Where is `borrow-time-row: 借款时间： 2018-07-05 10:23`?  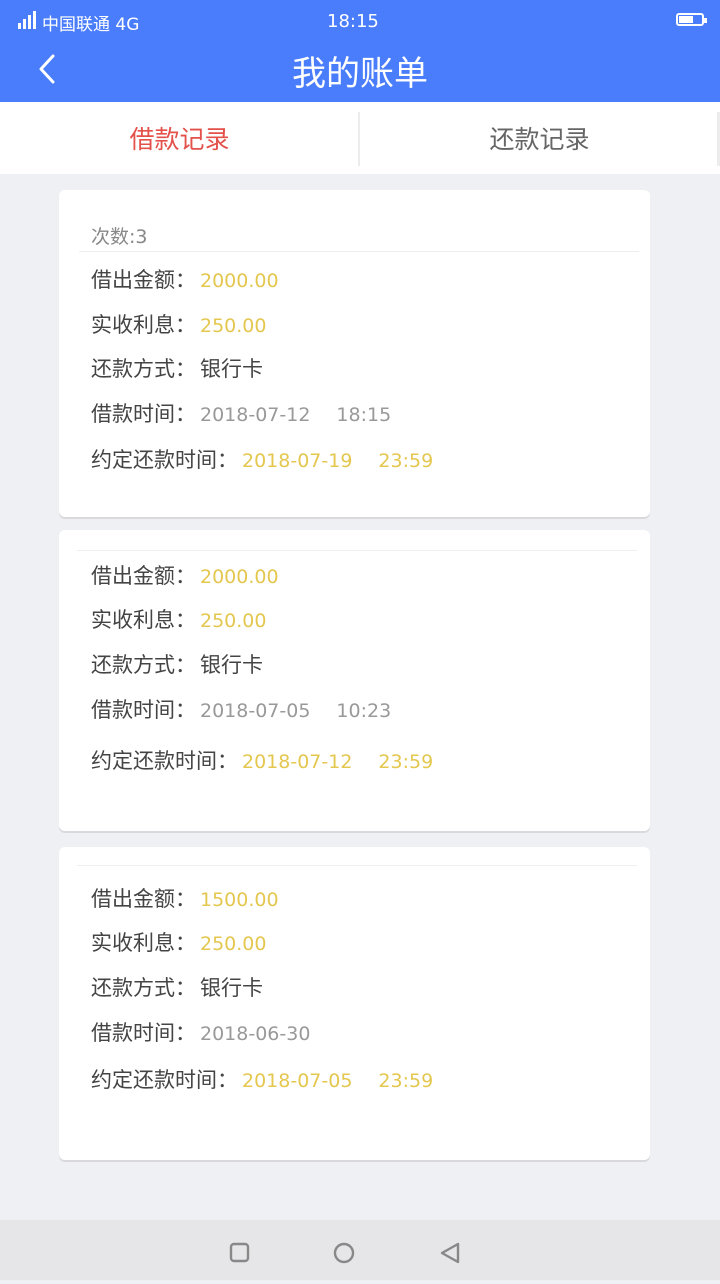
borrow-time-row: 借款时间： 2018-07-05 10:23 is located at coordinates (241, 709).